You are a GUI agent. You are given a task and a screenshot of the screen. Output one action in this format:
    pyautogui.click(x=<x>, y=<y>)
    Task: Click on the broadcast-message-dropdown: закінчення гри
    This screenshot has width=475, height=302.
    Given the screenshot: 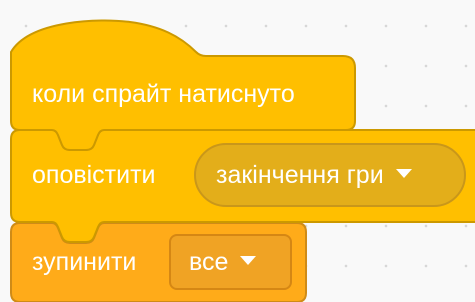 What is the action you would take?
    pyautogui.click(x=330, y=175)
    